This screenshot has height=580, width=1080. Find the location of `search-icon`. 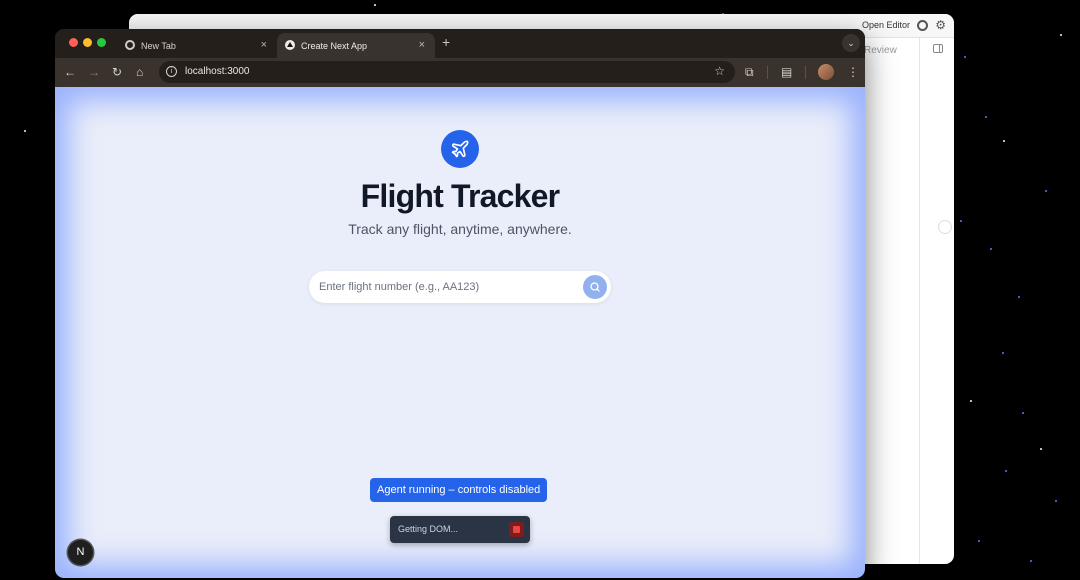

search-icon is located at coordinates (595, 287).